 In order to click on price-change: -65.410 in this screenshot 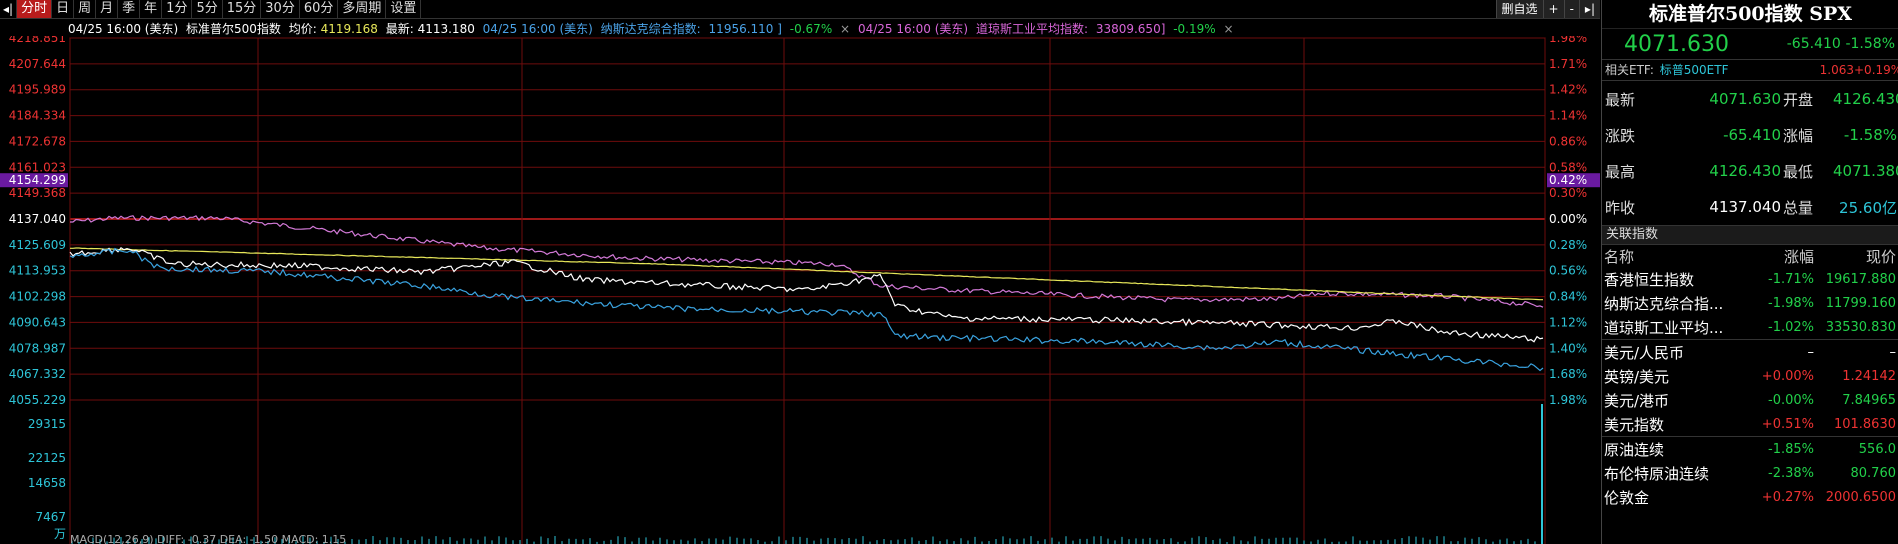, I will do `click(1813, 44)`.